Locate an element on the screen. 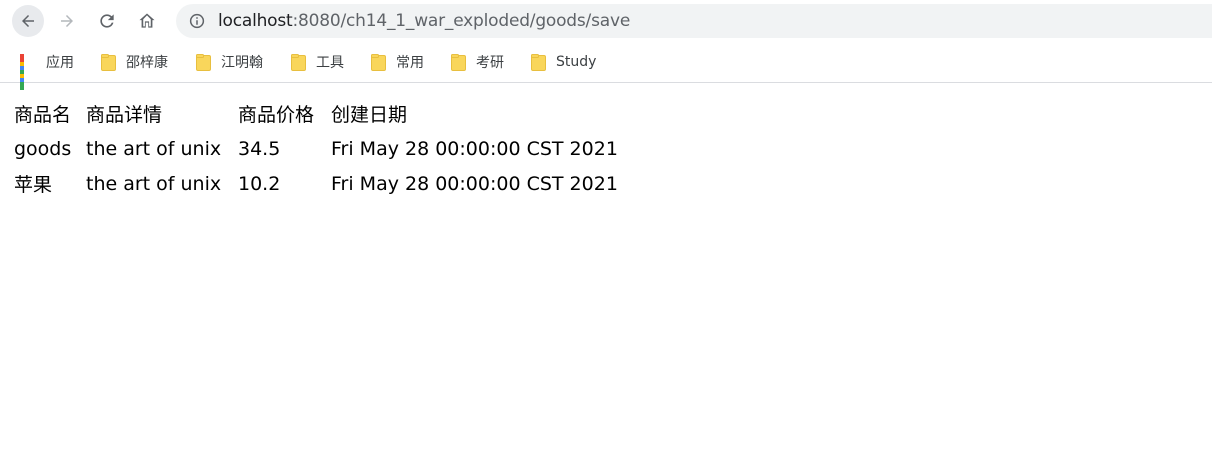  header-goods-detail: 商品详情 is located at coordinates (124, 115).